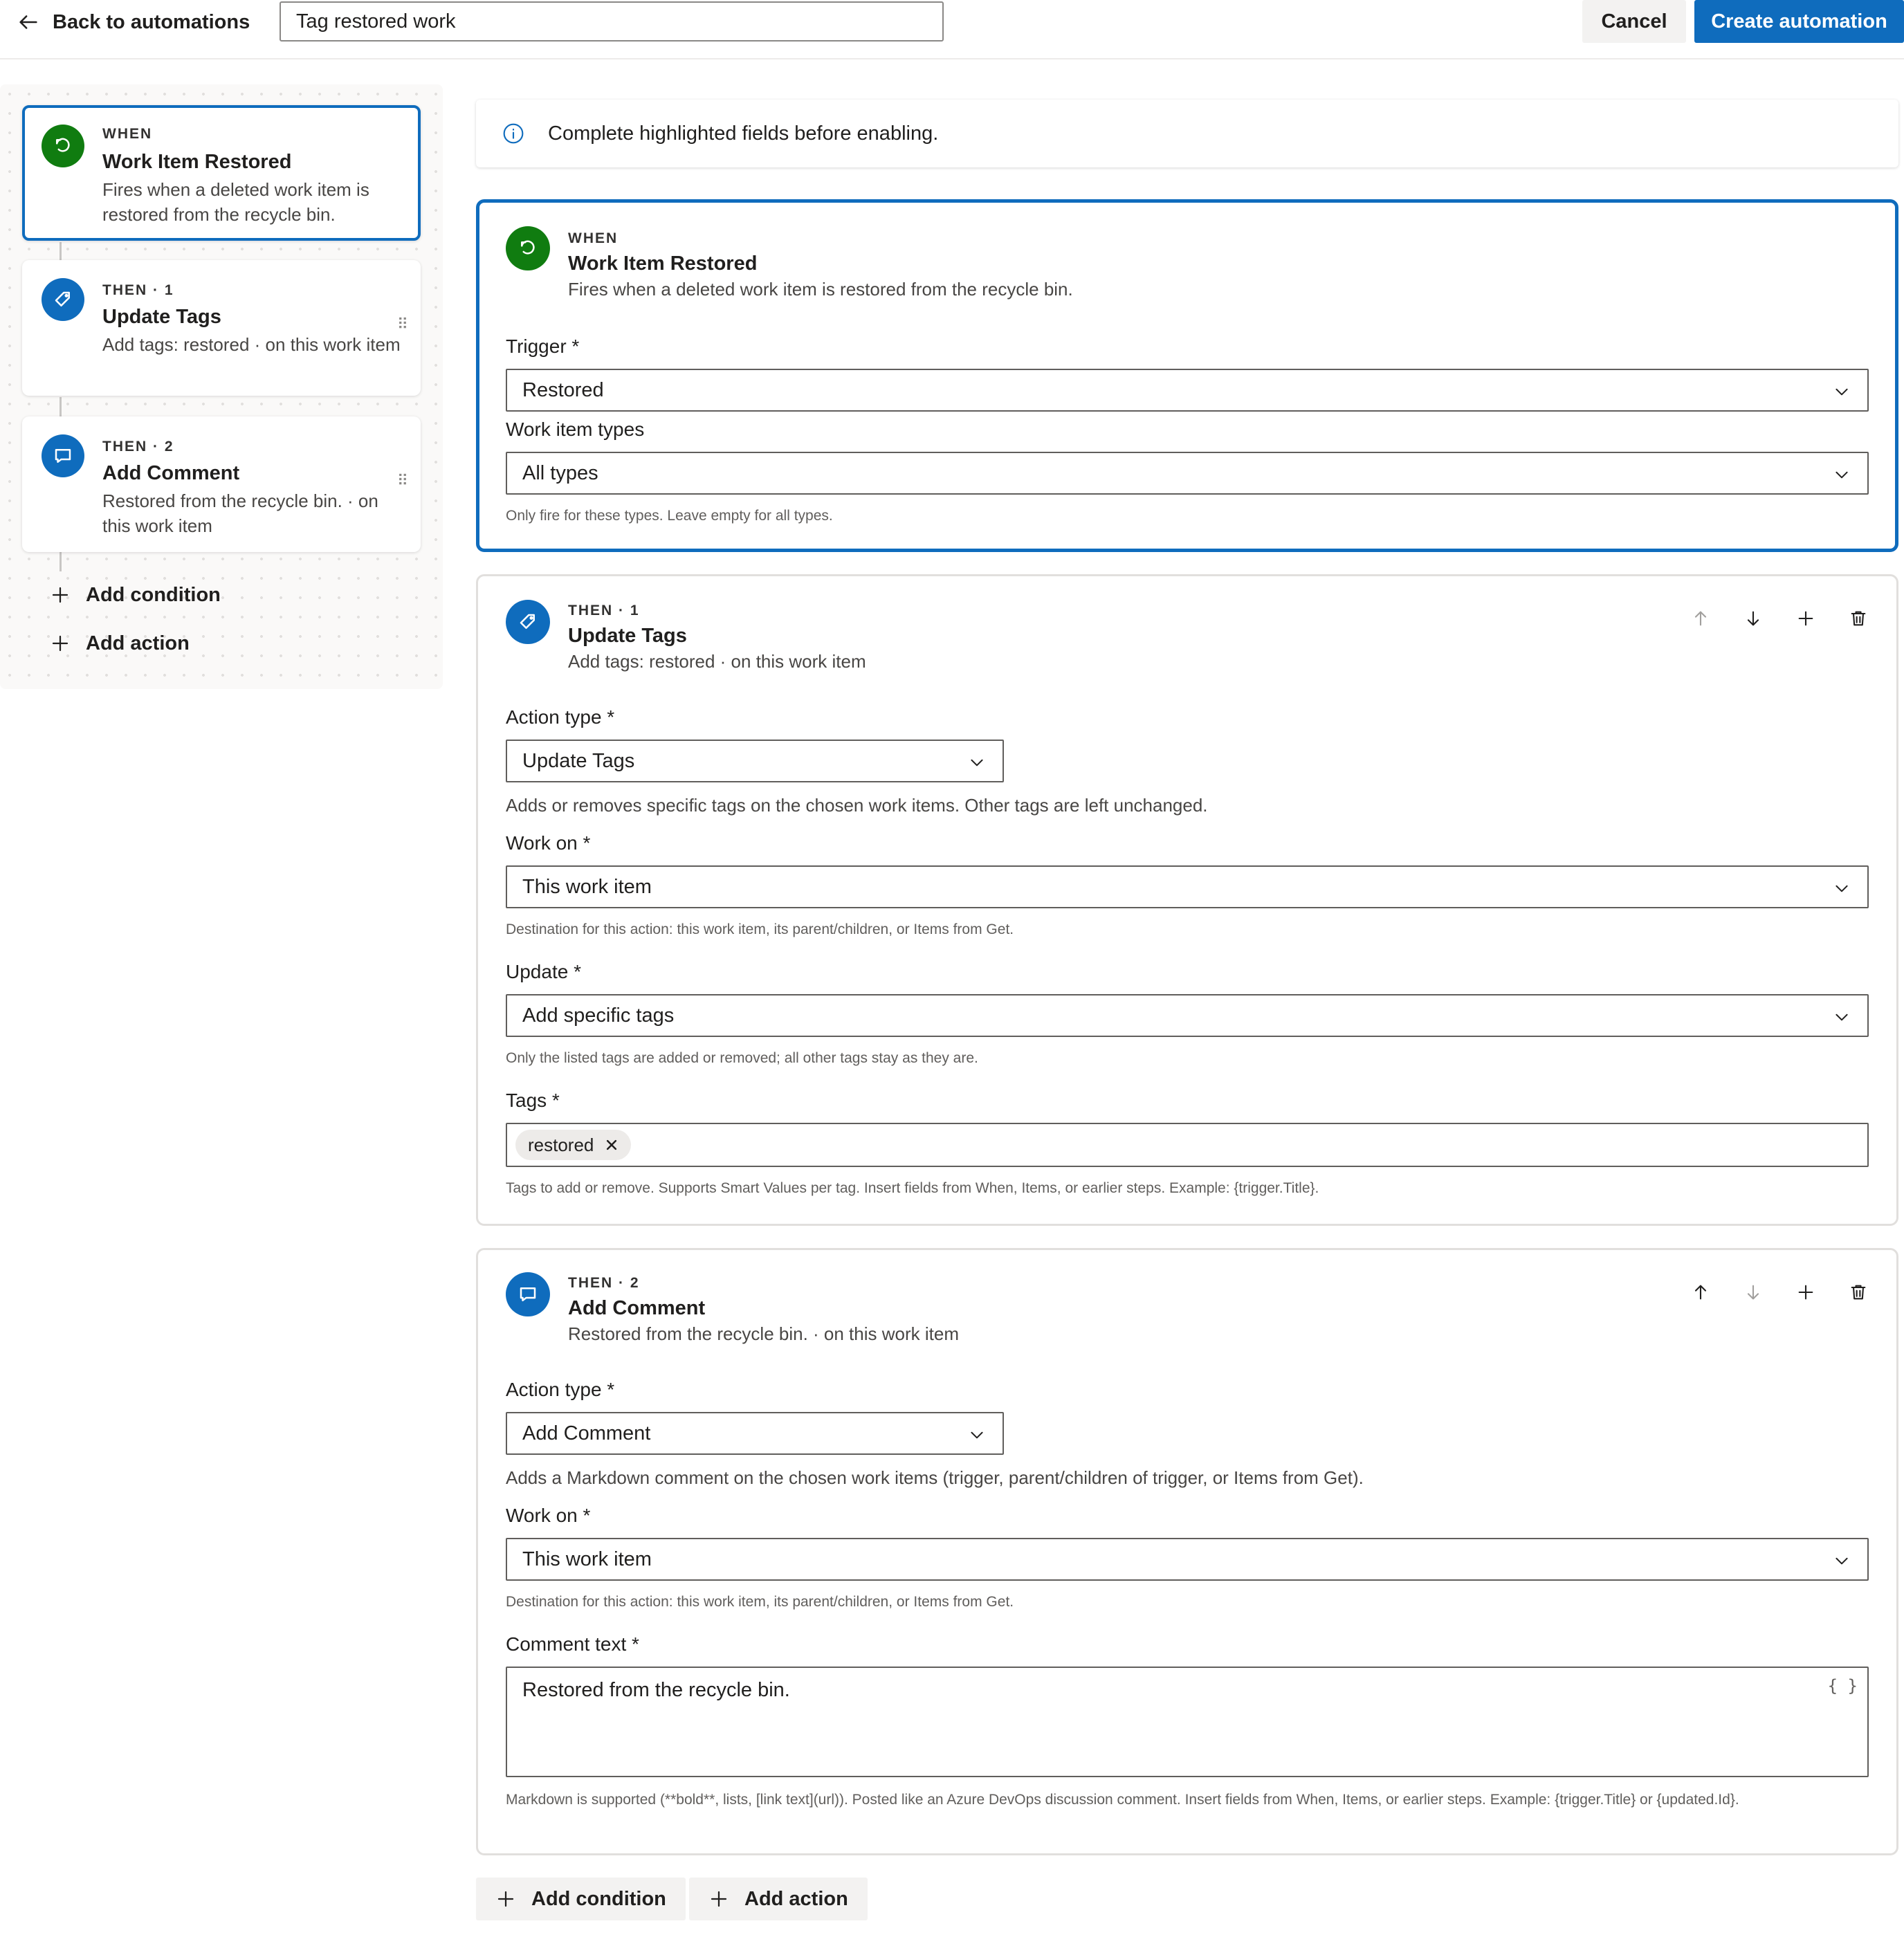  Describe the element at coordinates (612, 21) in the screenshot. I see `automation-name-input` at that location.